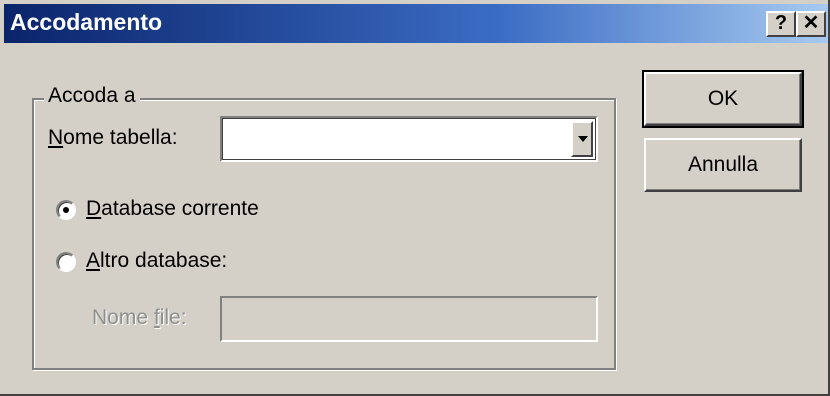  I want to click on other-database-label: Altro database:, so click(156, 261).